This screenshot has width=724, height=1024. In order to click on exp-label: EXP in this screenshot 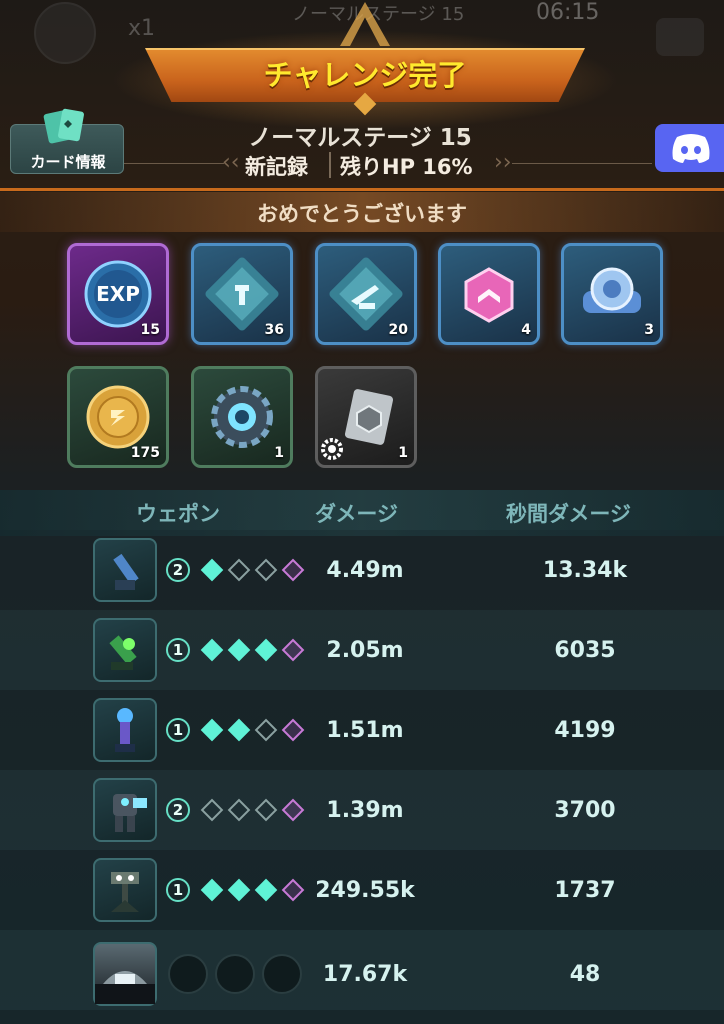, I will do `click(118, 294)`.